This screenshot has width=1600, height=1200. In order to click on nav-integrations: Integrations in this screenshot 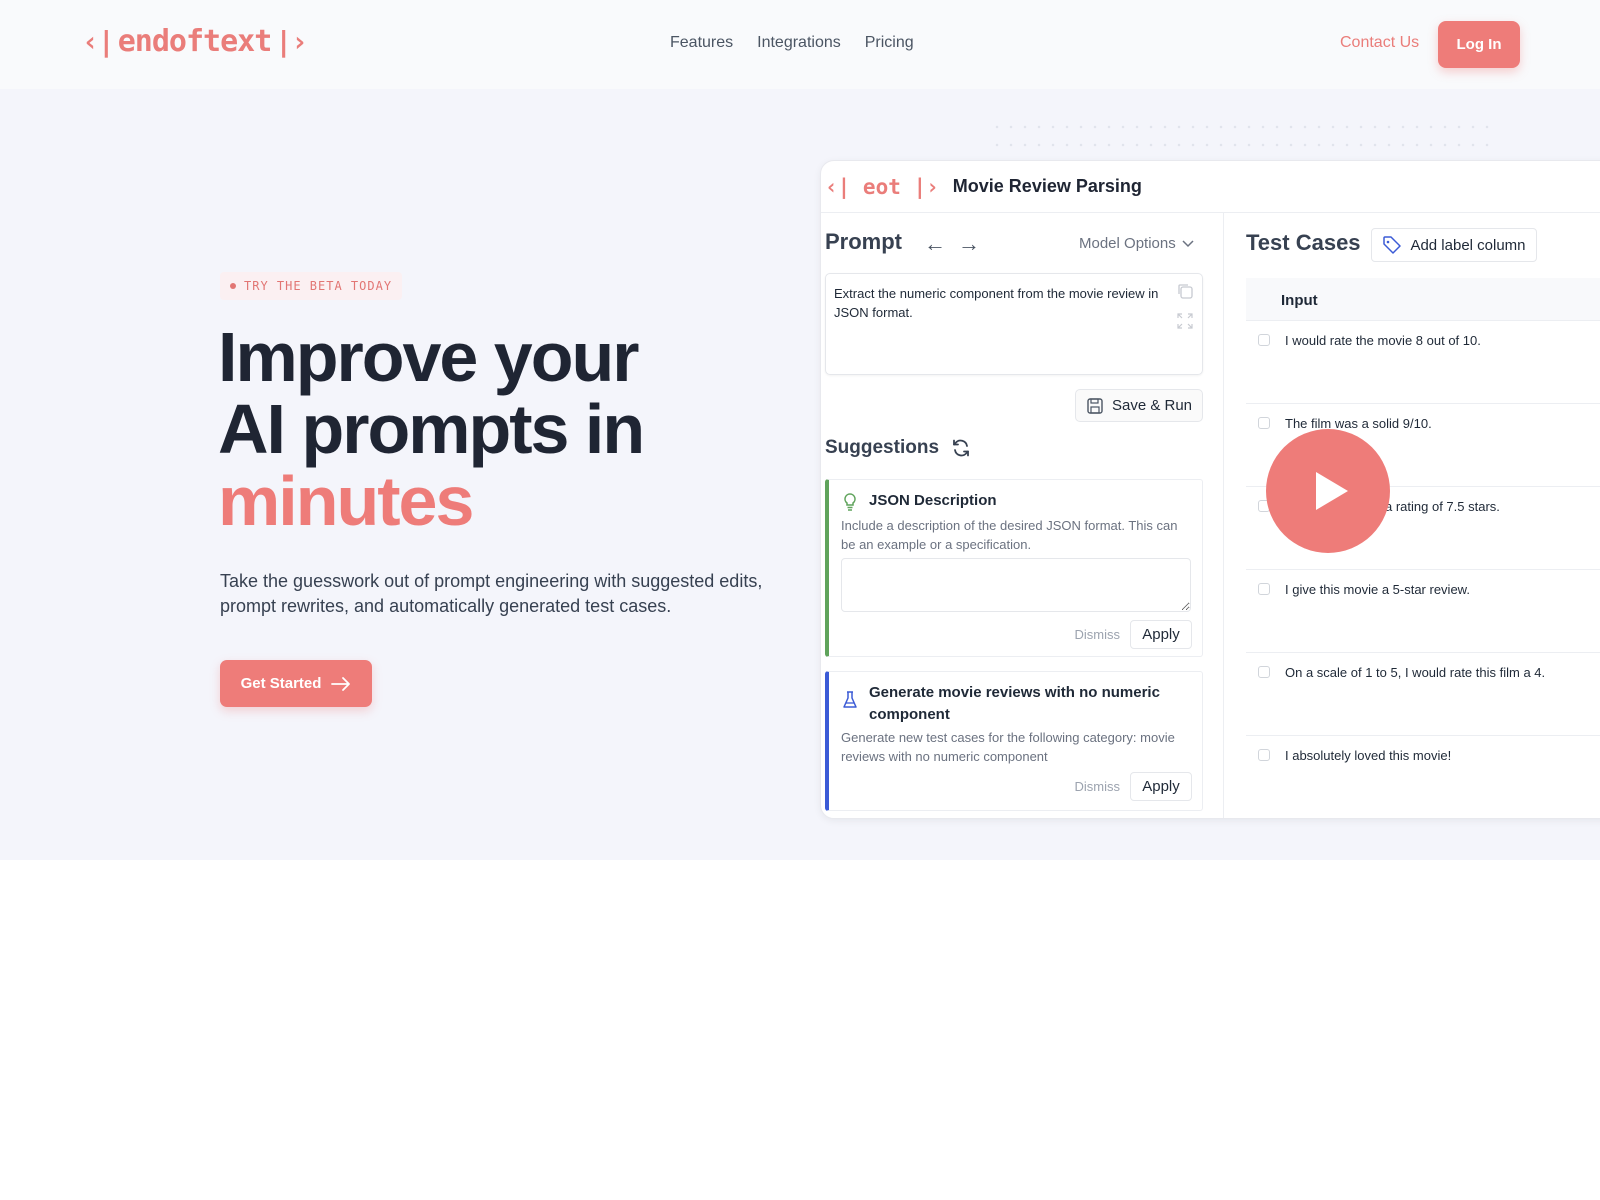, I will do `click(799, 43)`.